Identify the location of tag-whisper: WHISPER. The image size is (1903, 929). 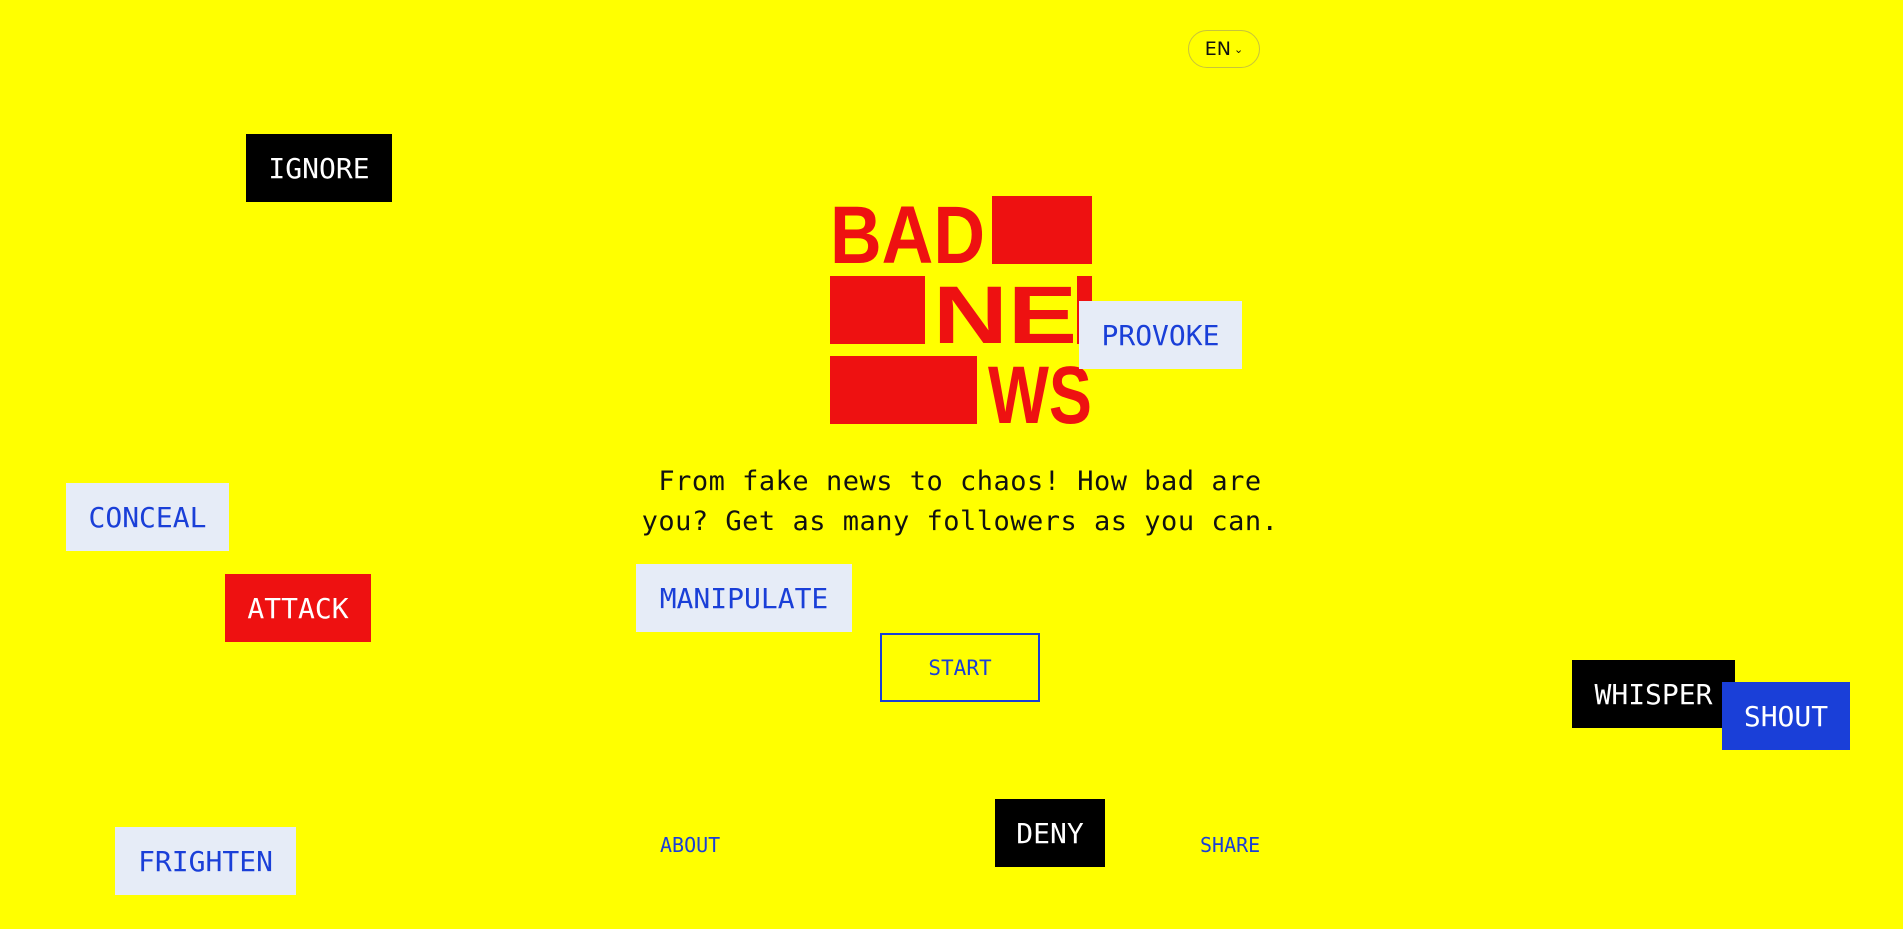
(1653, 694).